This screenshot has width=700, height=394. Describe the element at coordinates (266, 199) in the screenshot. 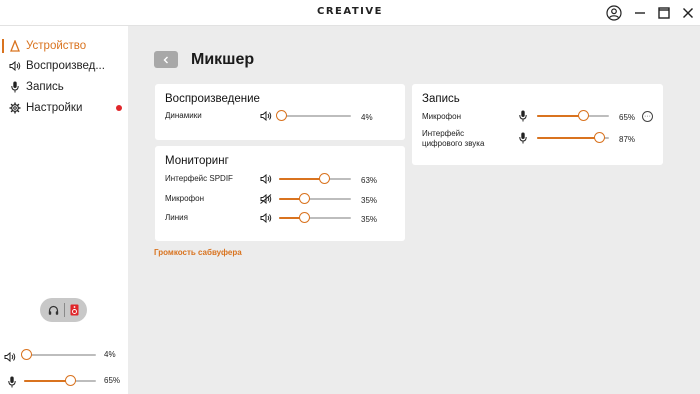

I see `speaker-muted-icon` at that location.